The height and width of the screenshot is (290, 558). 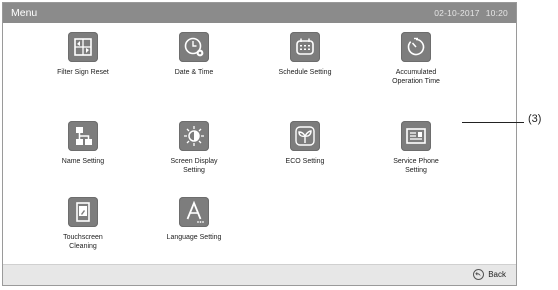 I want to click on language-icon, so click(x=194, y=212).